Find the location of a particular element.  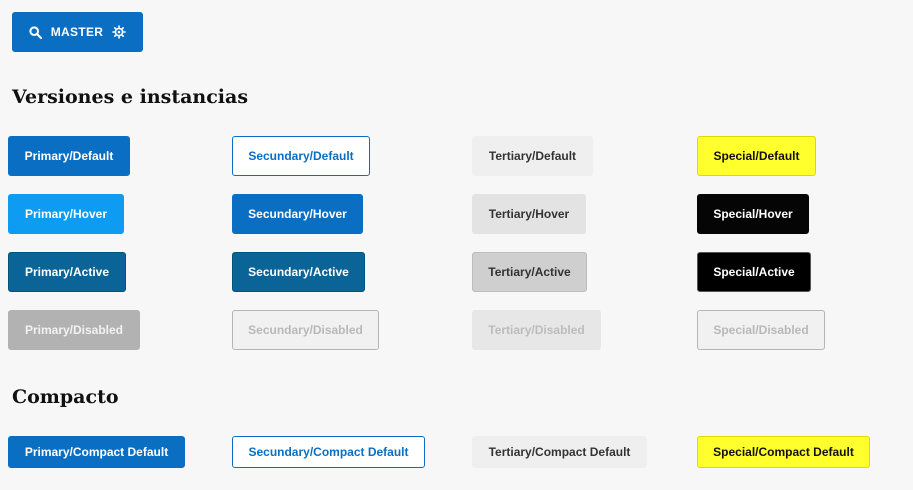

master-button: MASTER is located at coordinates (77, 32).